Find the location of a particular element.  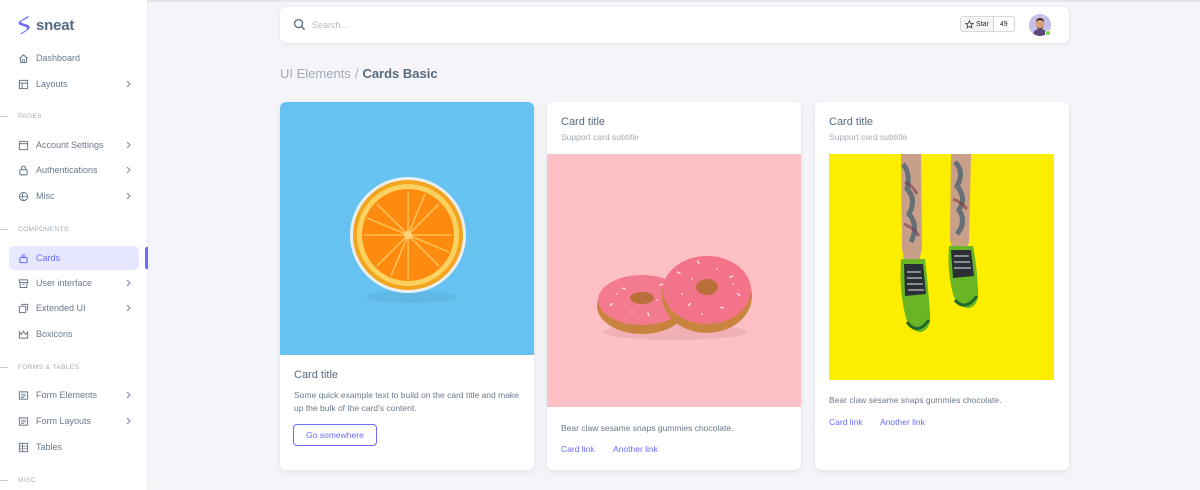

sidebar-item-label: Dashboard is located at coordinates (58, 58).